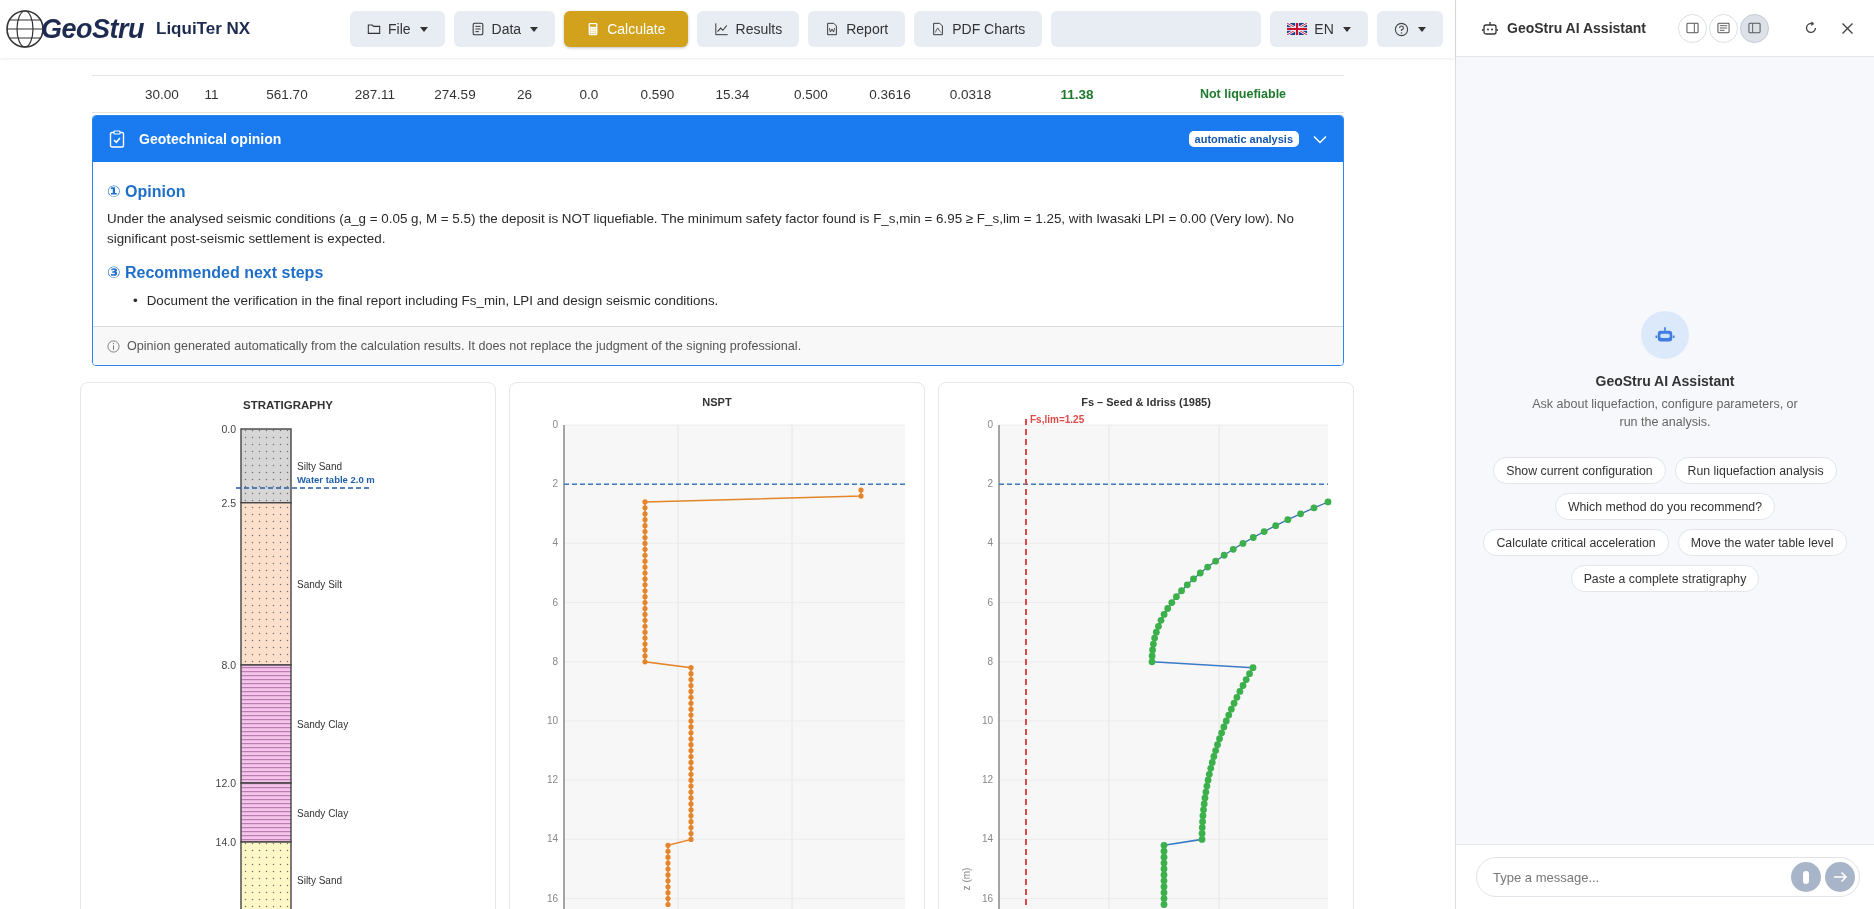  I want to click on help-menu-button, so click(1409, 29).